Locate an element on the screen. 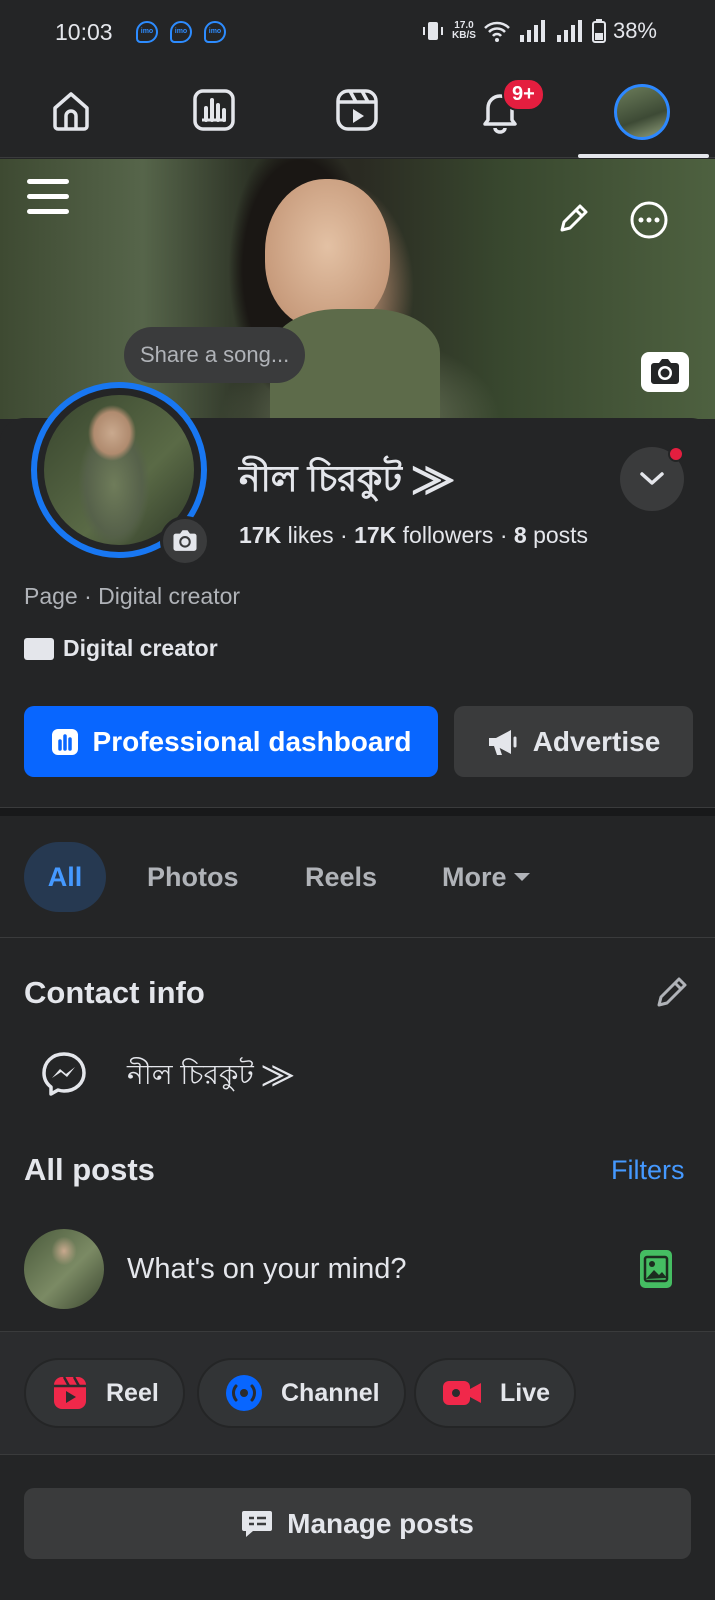  edit-pencil-icon is located at coordinates (574, 218).